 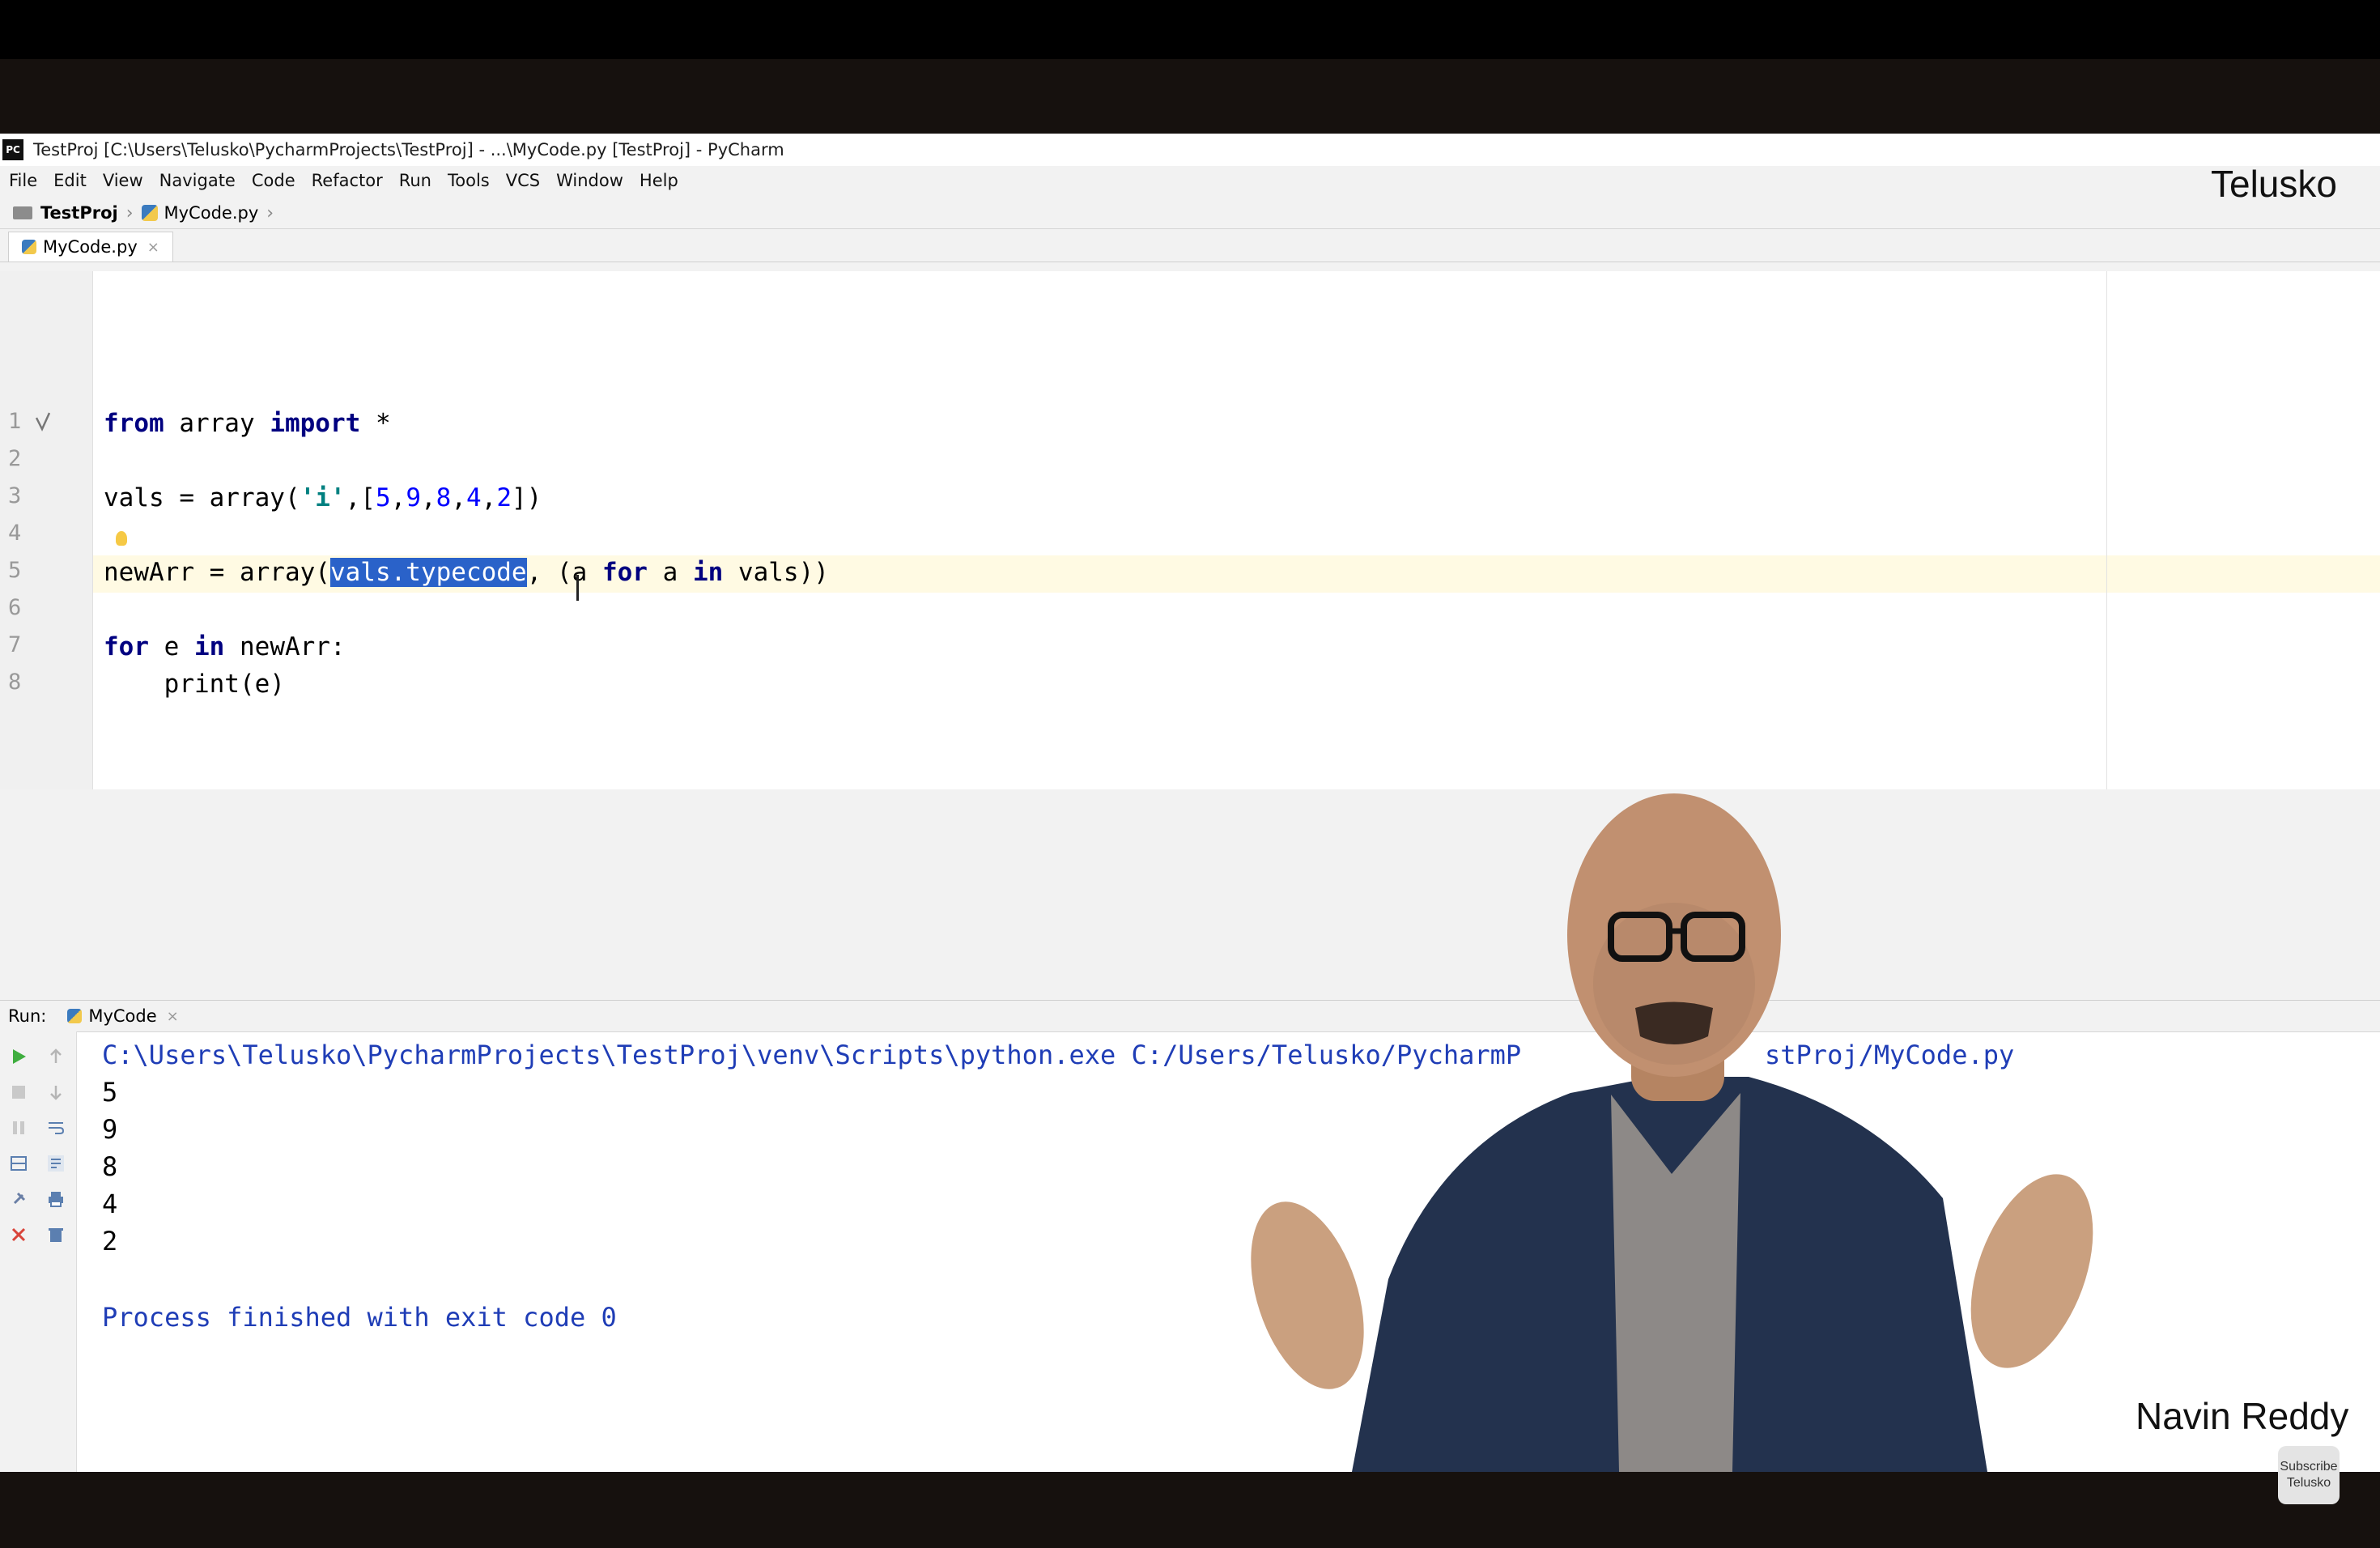 I want to click on inspection-ok-icon, so click(x=43, y=422).